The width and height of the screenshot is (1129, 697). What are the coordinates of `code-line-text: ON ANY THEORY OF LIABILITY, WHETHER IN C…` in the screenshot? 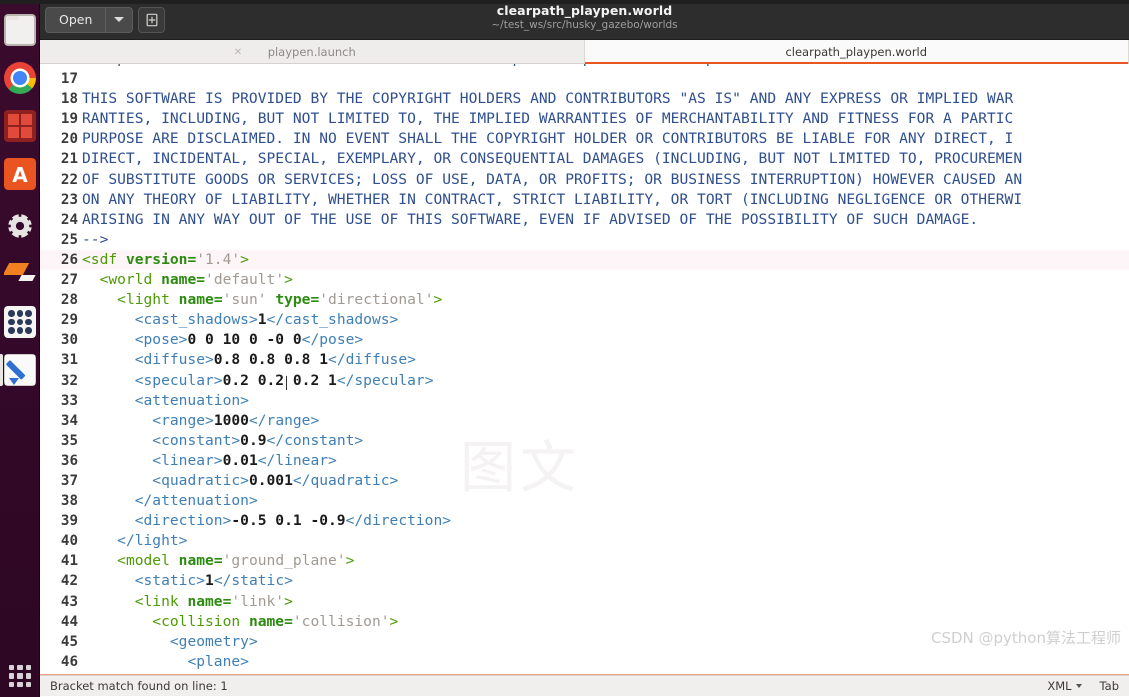 It's located at (605, 200).